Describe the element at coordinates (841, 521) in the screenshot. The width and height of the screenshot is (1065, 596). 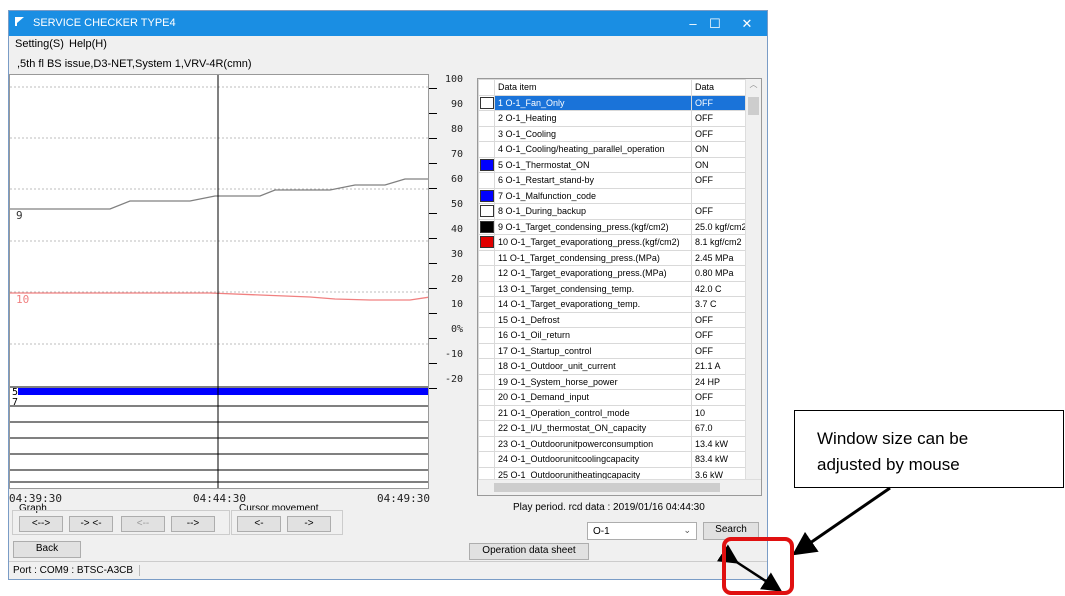
I see `callout-pointer-arrow` at that location.